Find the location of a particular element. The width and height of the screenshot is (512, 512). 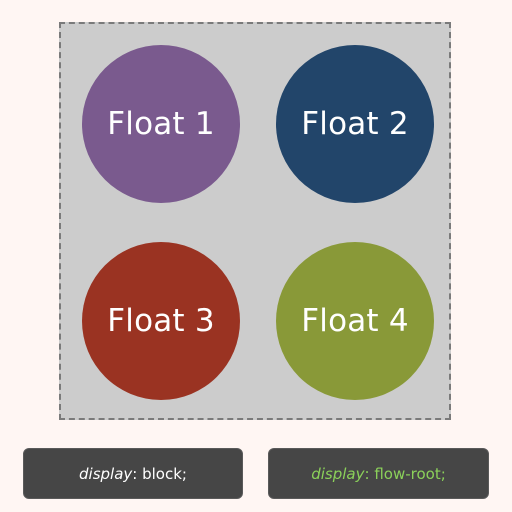

float-2-circle: Float 2 is located at coordinates (355, 124).